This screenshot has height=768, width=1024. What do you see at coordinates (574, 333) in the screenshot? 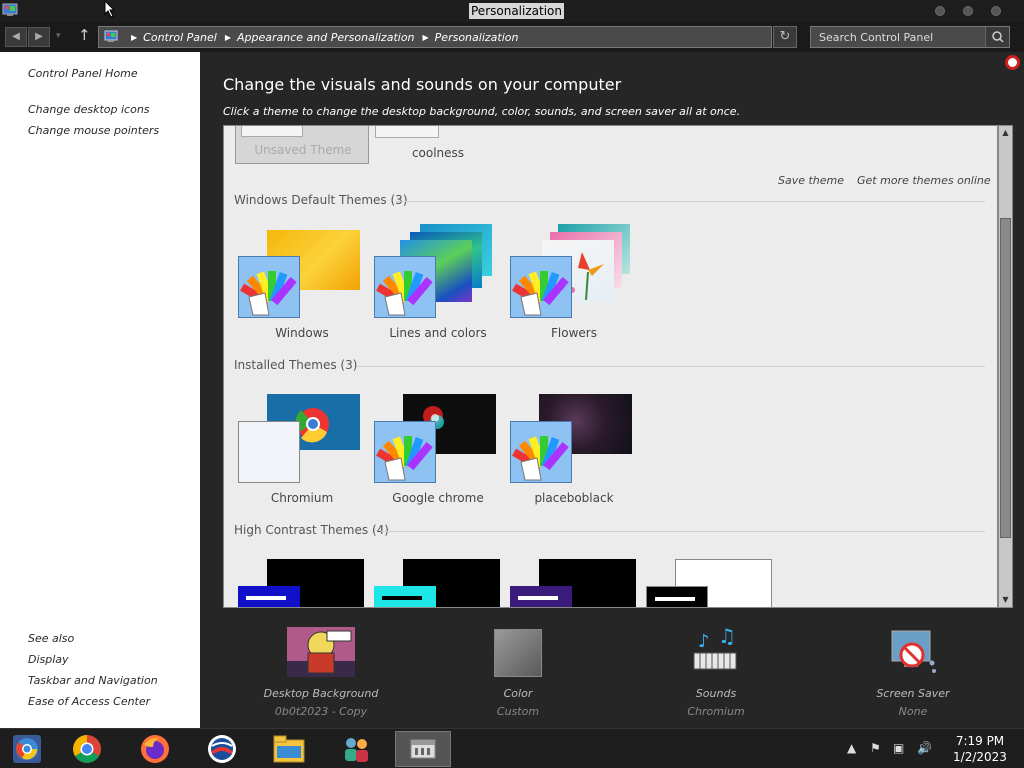
I see `theme-label: Flowers` at bounding box center [574, 333].